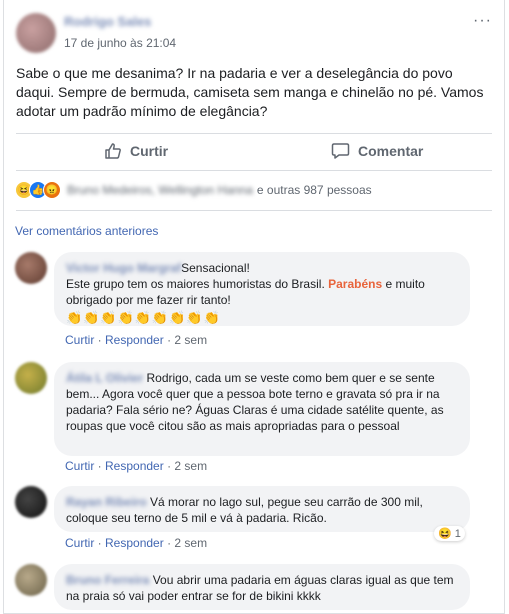 The image size is (509, 614). What do you see at coordinates (355, 284) in the screenshot?
I see `comment-highlight: Parabéns` at bounding box center [355, 284].